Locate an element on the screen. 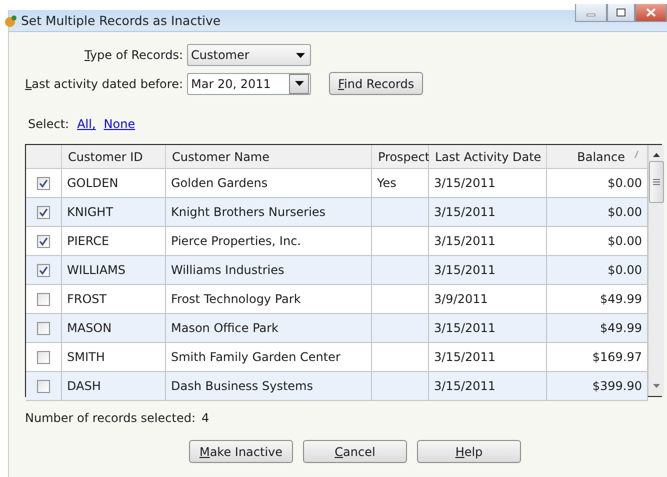 Image resolution: width=667 pixels, height=477 pixels. column-header: Customer ID is located at coordinates (114, 157).